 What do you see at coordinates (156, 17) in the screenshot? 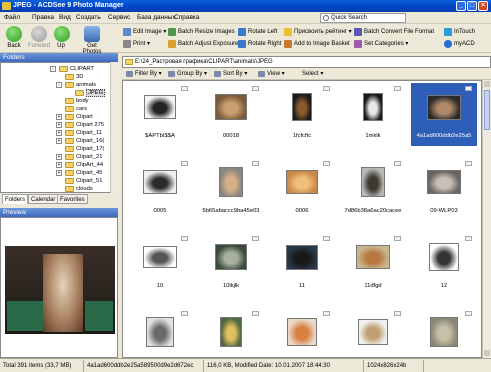
I see `menu-database: База данных` at bounding box center [156, 17].